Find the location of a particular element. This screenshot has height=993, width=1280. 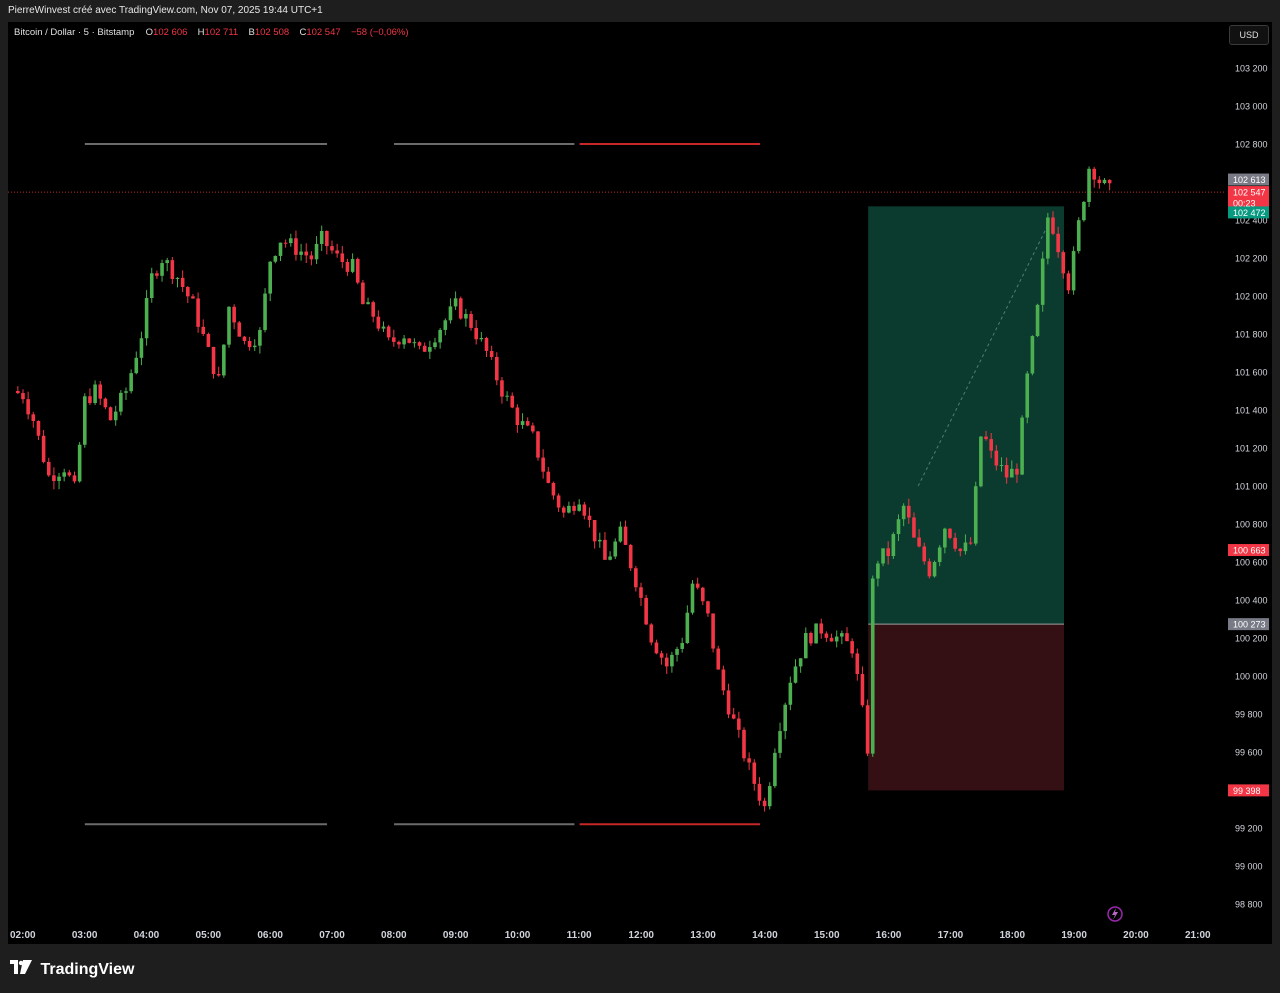

currency-button: USD is located at coordinates (1249, 35).